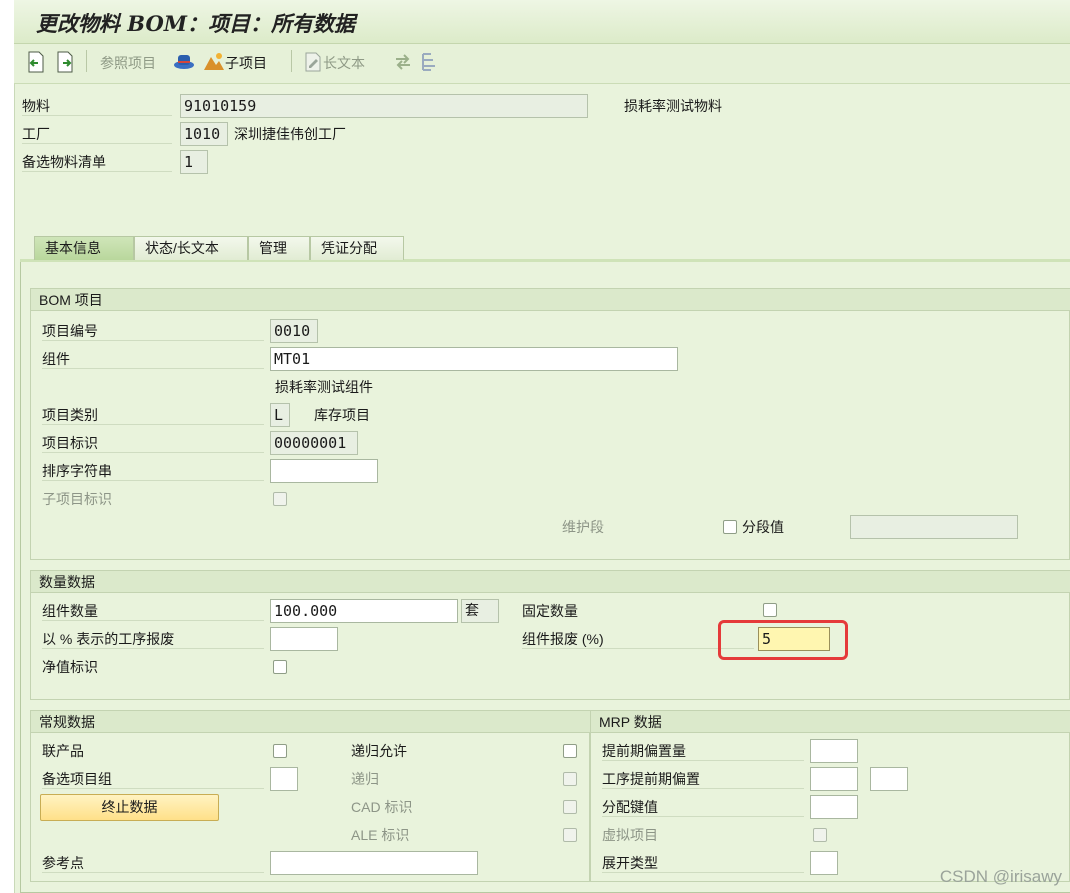 This screenshot has width=1070, height=893. I want to click on segment-value-checkbox, so click(730, 527).